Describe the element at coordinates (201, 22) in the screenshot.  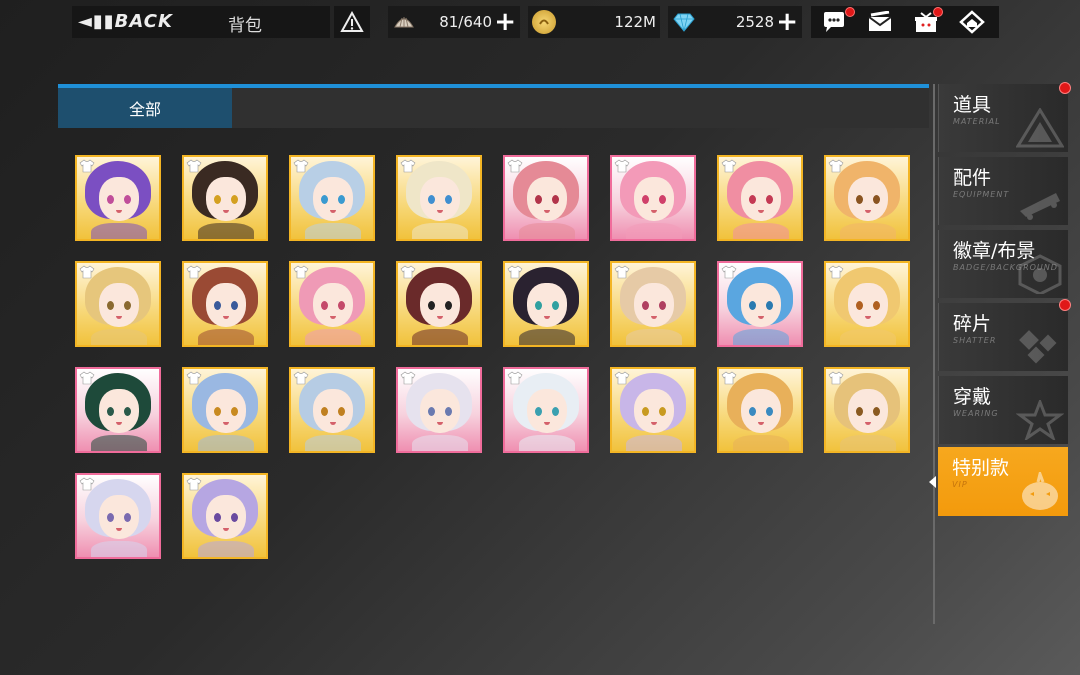
I see `back-button: ◄▮▮BACK 背包` at that location.